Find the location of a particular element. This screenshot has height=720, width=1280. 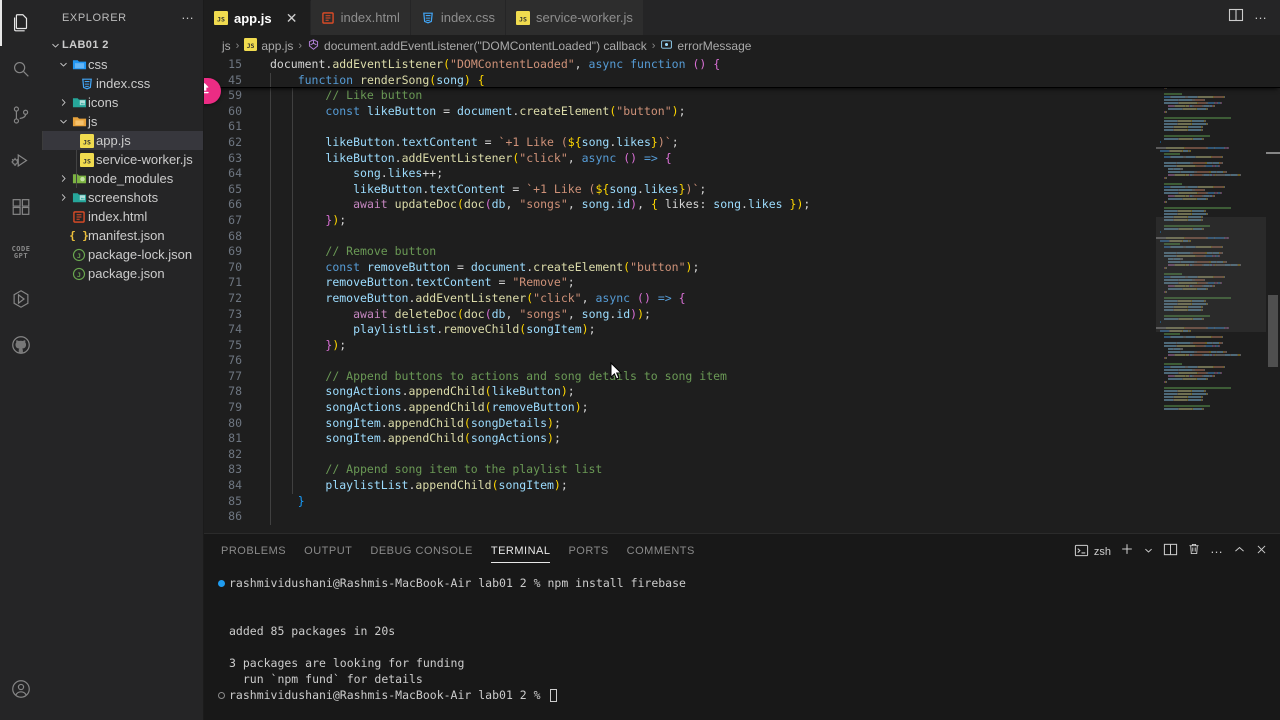

split-terminal-icon is located at coordinates (1170, 552).